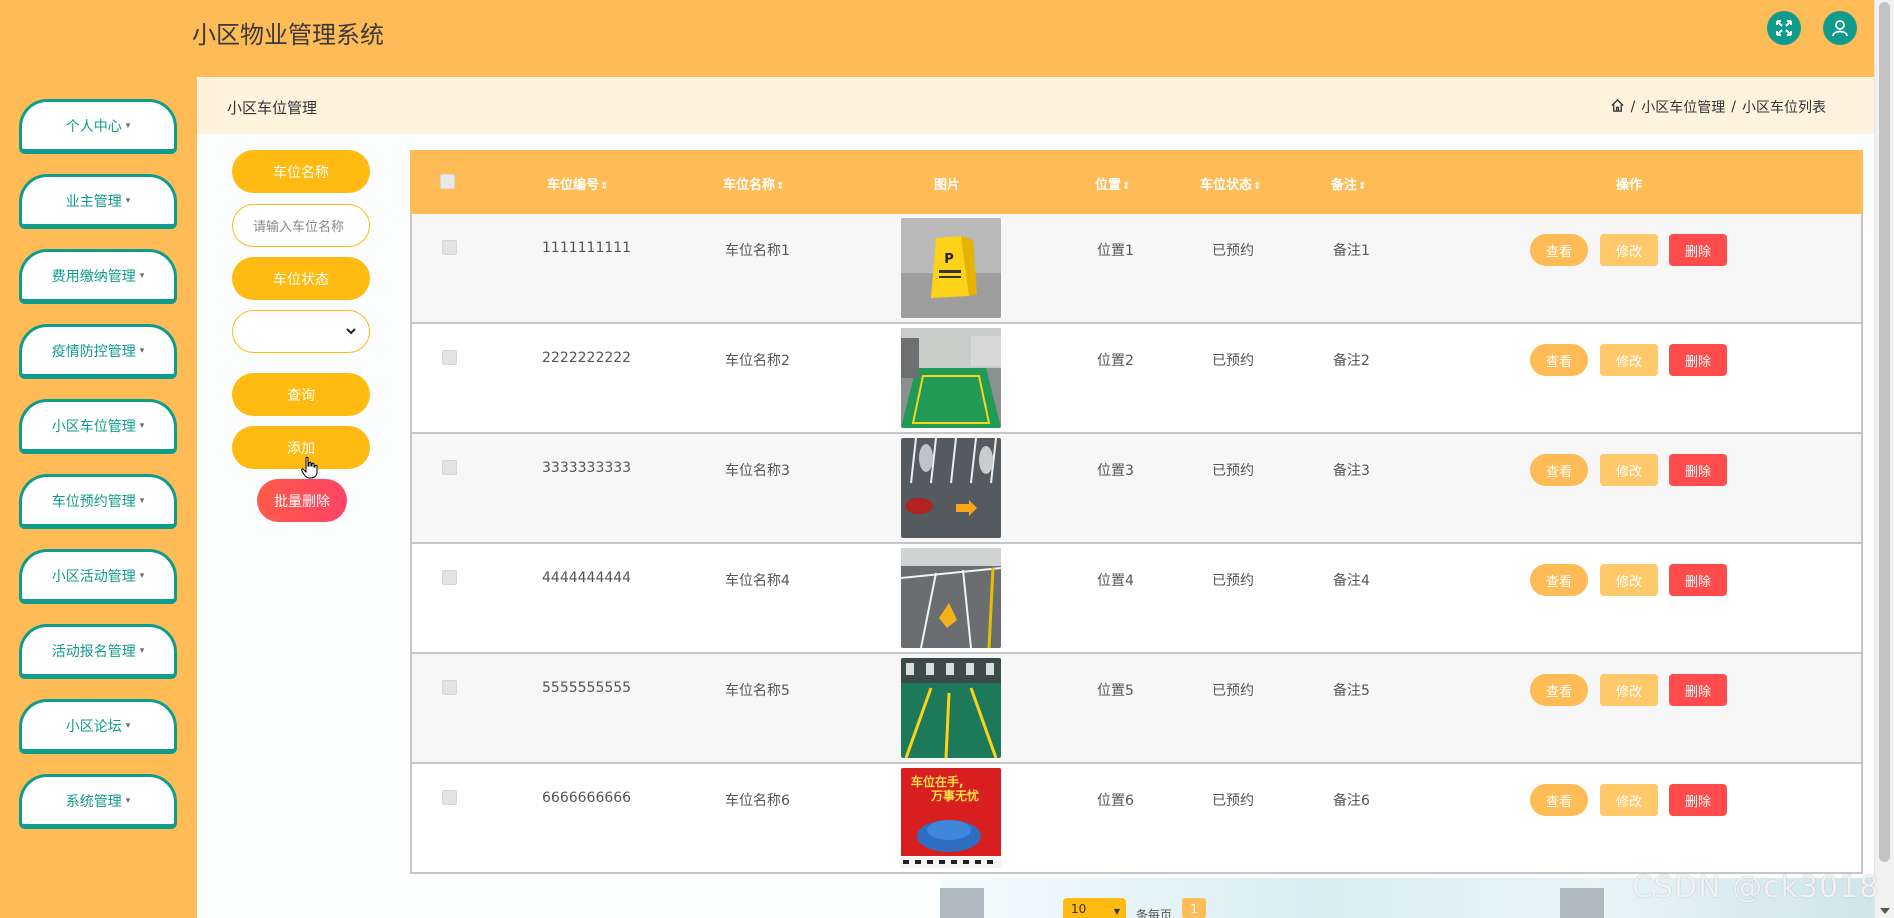 The height and width of the screenshot is (918, 1894). I want to click on sidebar-item-parking-reservation: 车位预约管理 ▾, so click(98, 501).